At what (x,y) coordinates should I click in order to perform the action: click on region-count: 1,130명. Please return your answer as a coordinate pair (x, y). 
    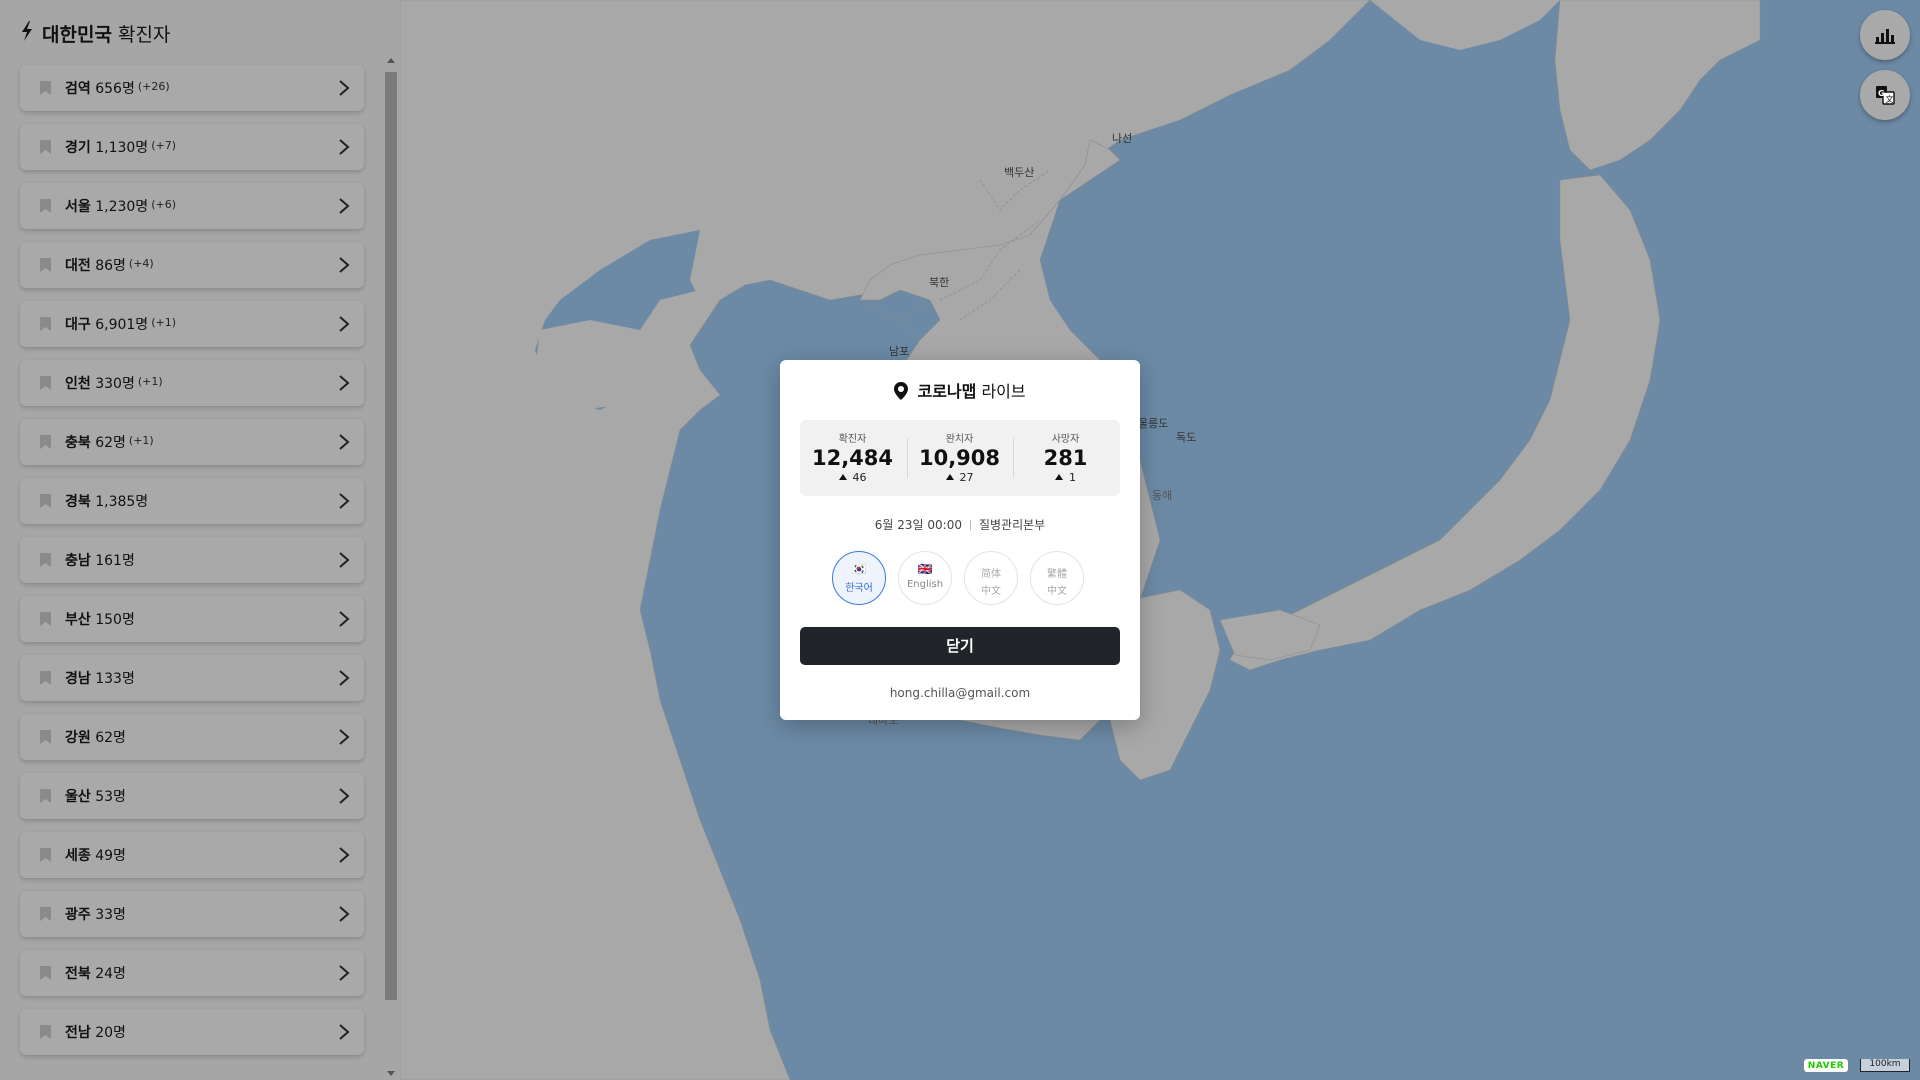
    Looking at the image, I should click on (122, 148).